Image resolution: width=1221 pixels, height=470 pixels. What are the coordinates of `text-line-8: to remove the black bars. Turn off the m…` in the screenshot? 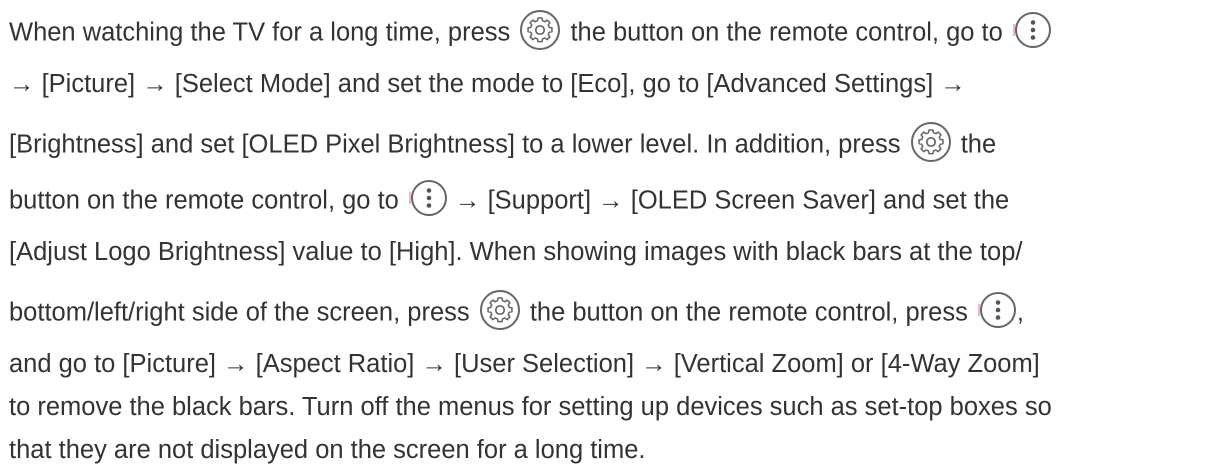 It's located at (530, 407).